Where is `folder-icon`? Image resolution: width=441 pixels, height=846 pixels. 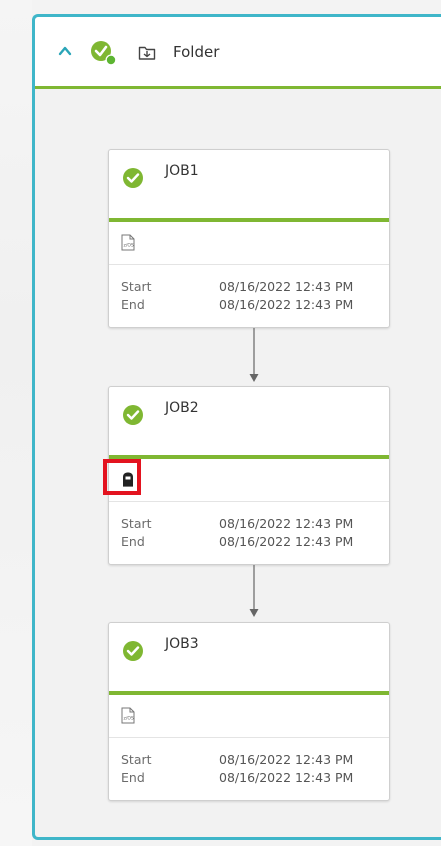 folder-icon is located at coordinates (147, 53).